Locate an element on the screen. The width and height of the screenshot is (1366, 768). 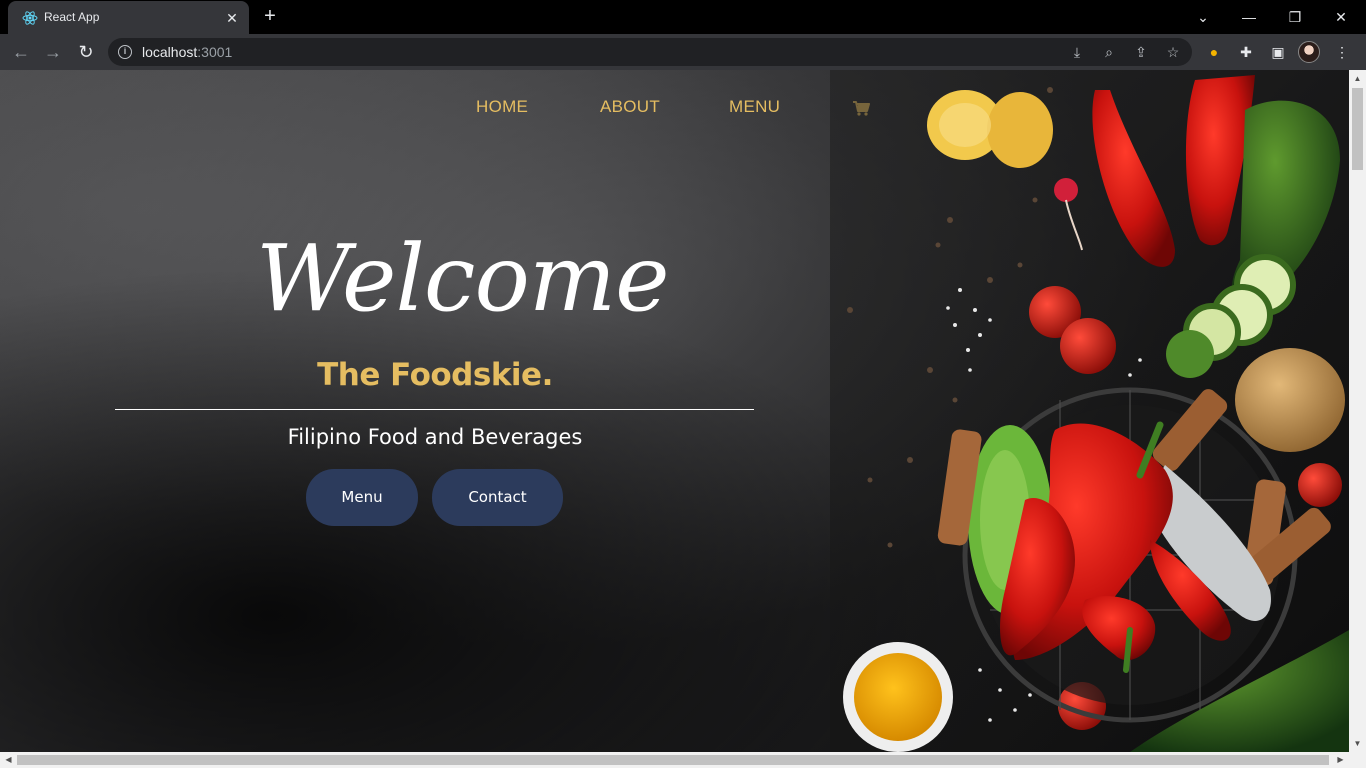
puzzle-icon: ✚ is located at coordinates (1246, 52).